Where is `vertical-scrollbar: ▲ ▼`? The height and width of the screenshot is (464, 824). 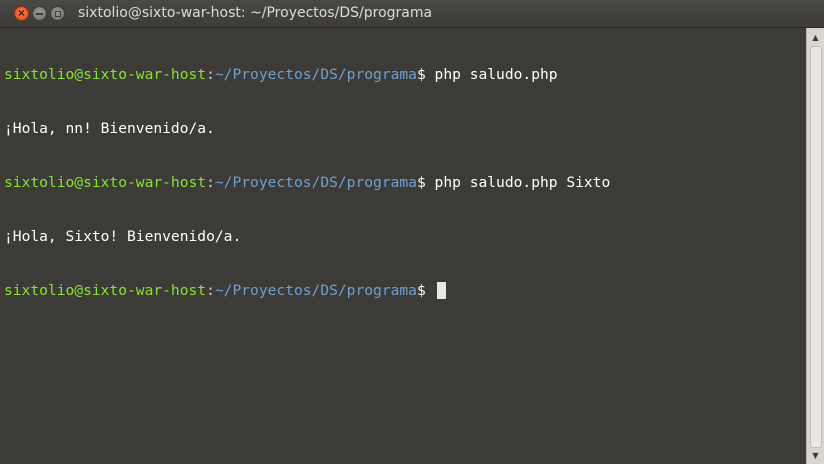
vertical-scrollbar: ▲ ▼ is located at coordinates (815, 246).